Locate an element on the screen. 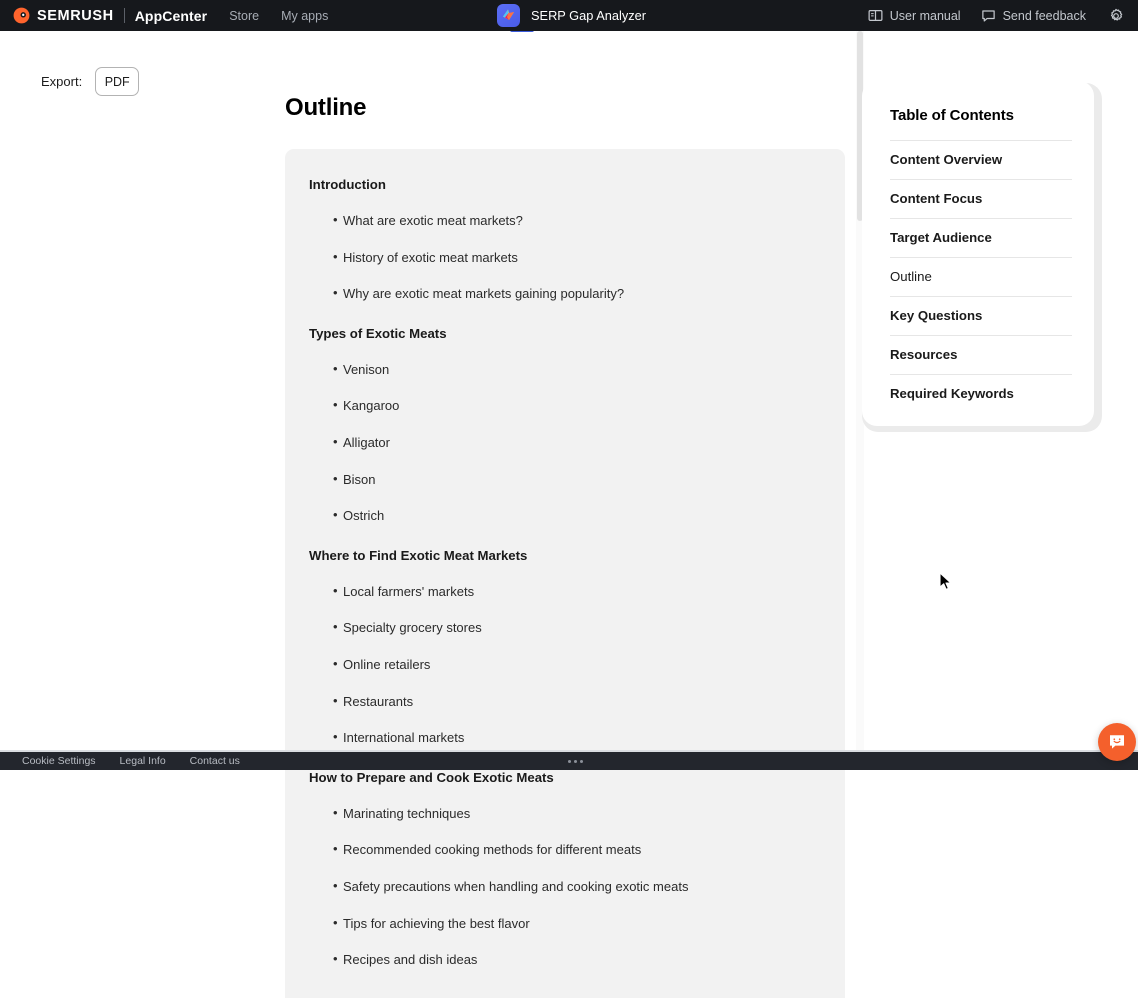 The image size is (1138, 998). footer-bar: Cookie Settings Legal Info Contact us is located at coordinates (569, 761).